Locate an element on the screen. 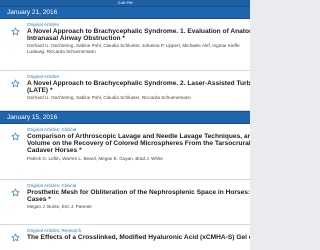  date-header: January 21, 2016 is located at coordinates (125, 12).